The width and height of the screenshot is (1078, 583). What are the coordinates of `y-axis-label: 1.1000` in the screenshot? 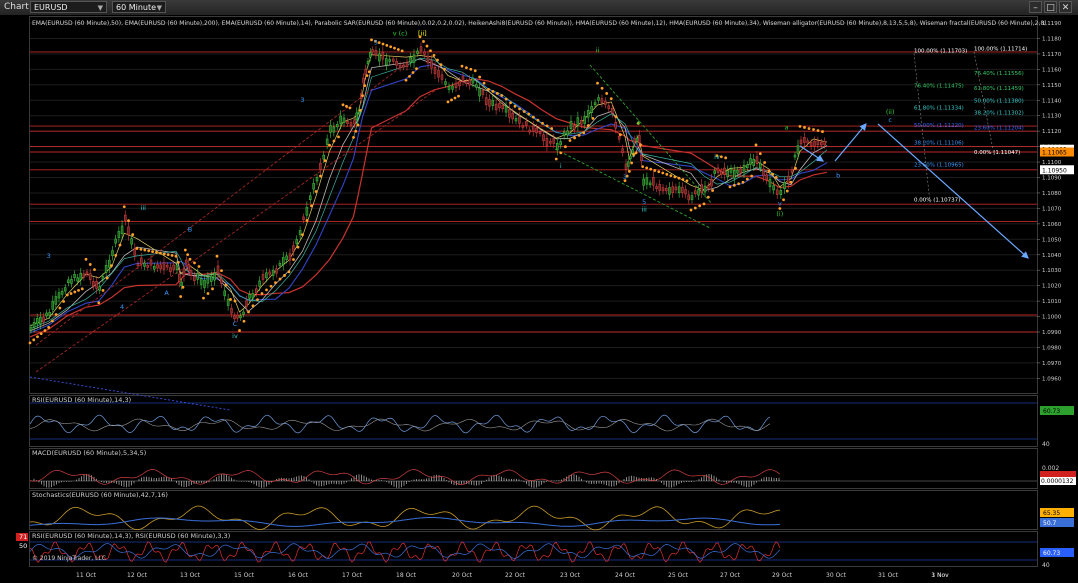 It's located at (1052, 318).